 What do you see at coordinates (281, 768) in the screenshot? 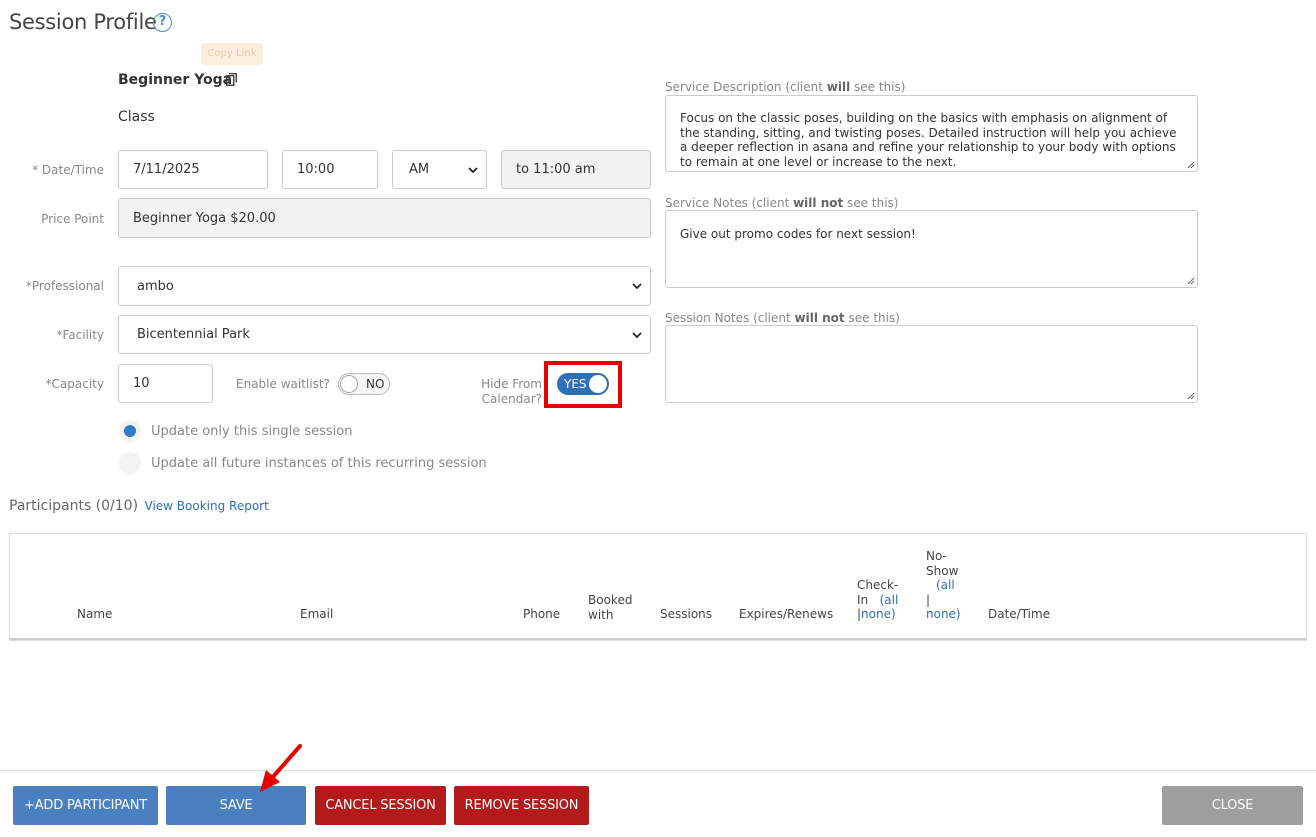
I see `annotation-arrow-icon` at bounding box center [281, 768].